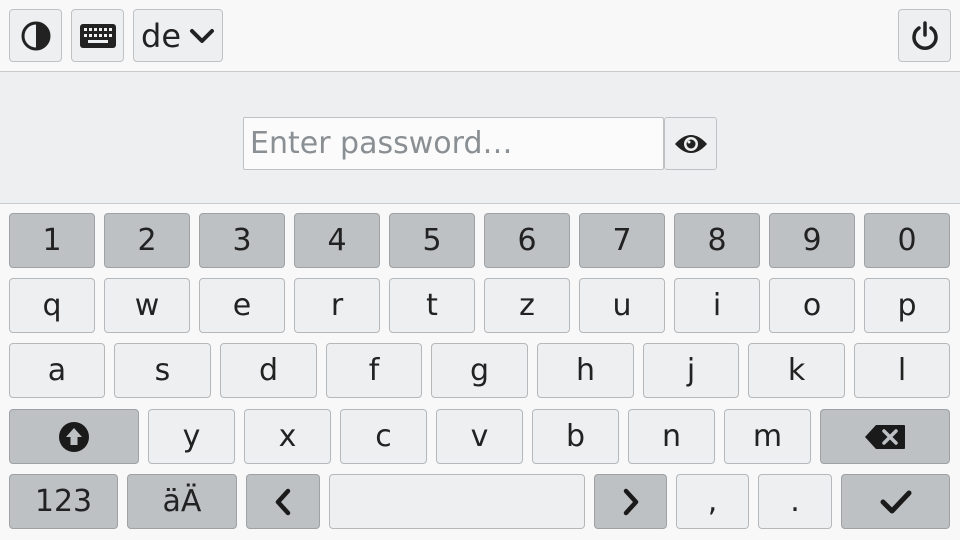 The image size is (960, 540). I want to click on key-j: j, so click(691, 370).